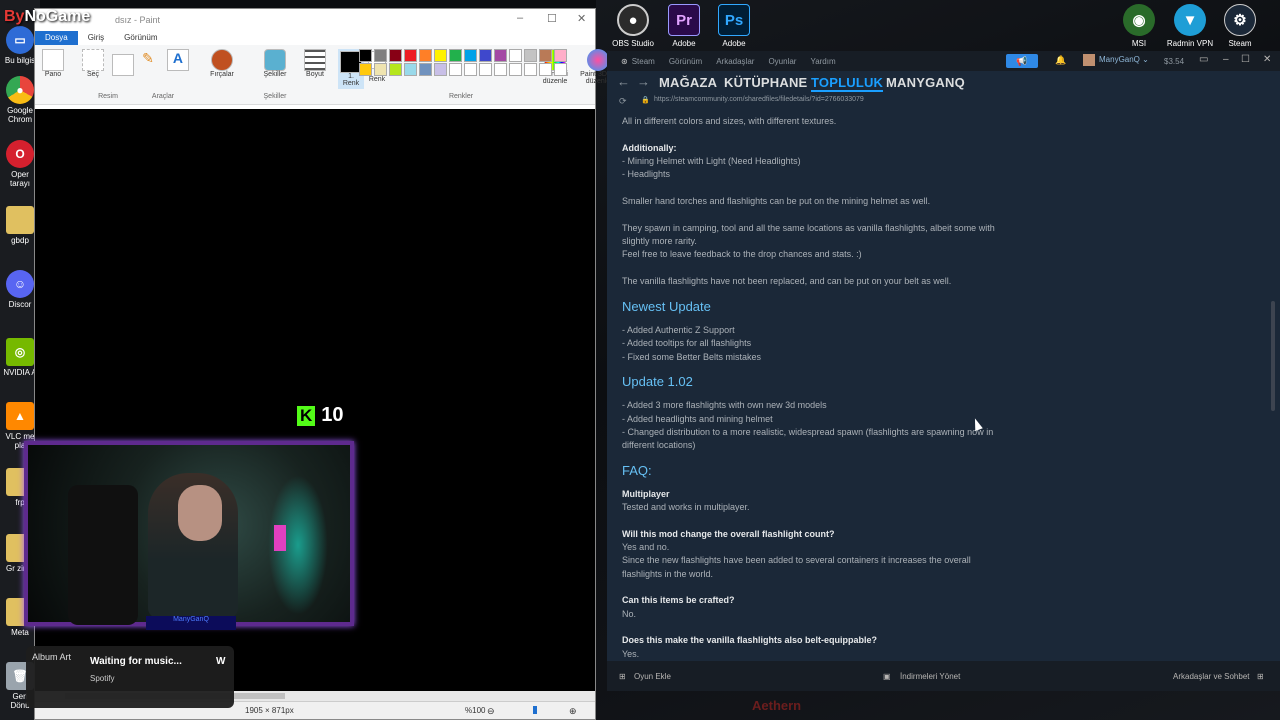  Describe the element at coordinates (734, 20) in the screenshot. I see `photoshop-icon: Ps` at that location.